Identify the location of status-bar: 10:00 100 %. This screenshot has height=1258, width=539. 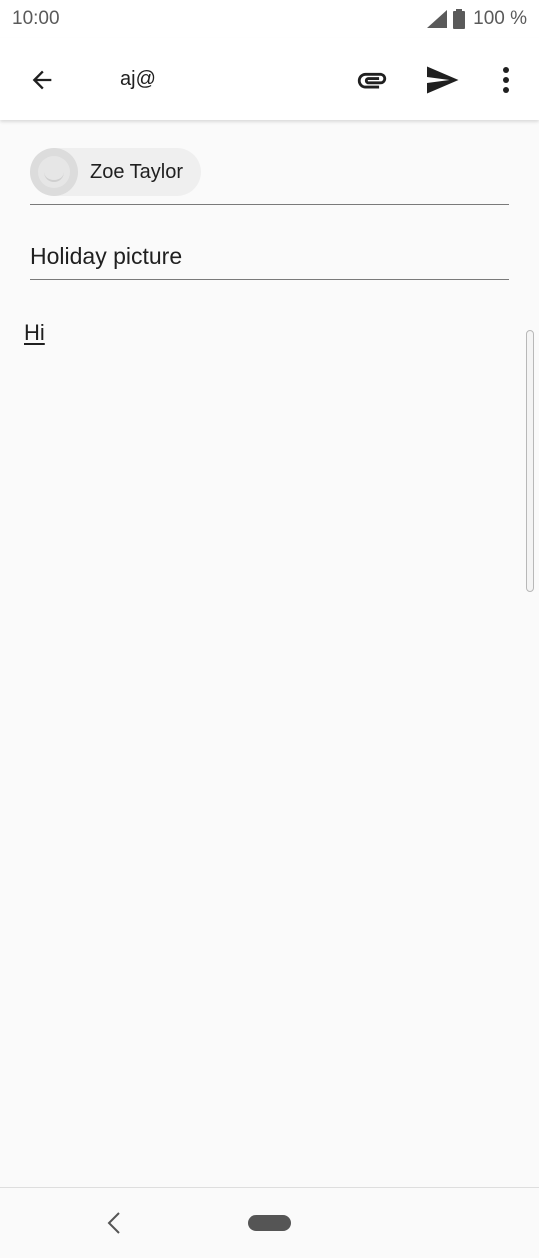
(269, 19).